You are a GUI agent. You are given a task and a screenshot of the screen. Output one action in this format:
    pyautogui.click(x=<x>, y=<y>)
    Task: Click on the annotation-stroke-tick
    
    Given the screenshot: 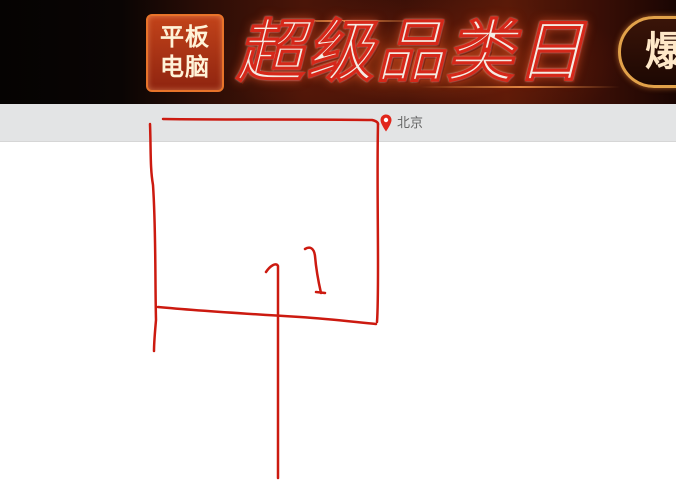 What is the action you would take?
    pyautogui.click(x=320, y=292)
    